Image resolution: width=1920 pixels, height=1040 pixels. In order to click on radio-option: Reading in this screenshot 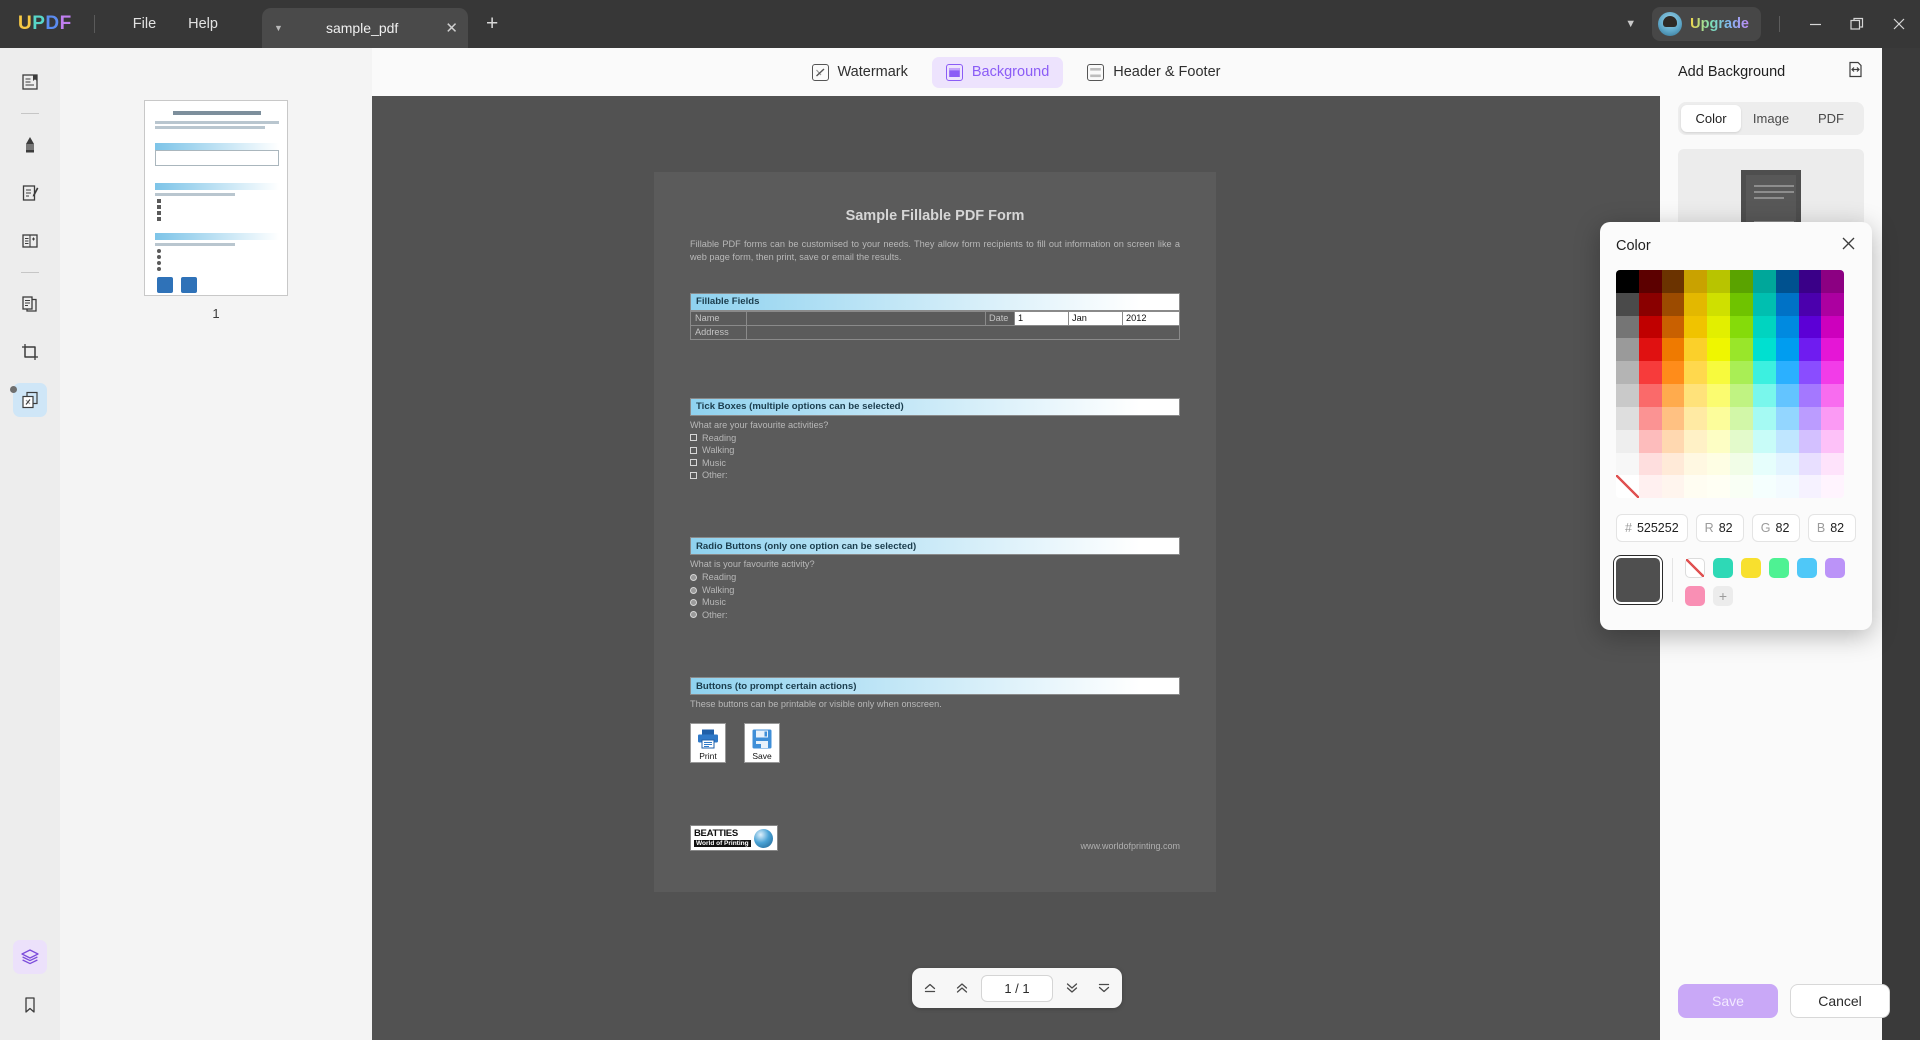, I will do `click(935, 577)`.